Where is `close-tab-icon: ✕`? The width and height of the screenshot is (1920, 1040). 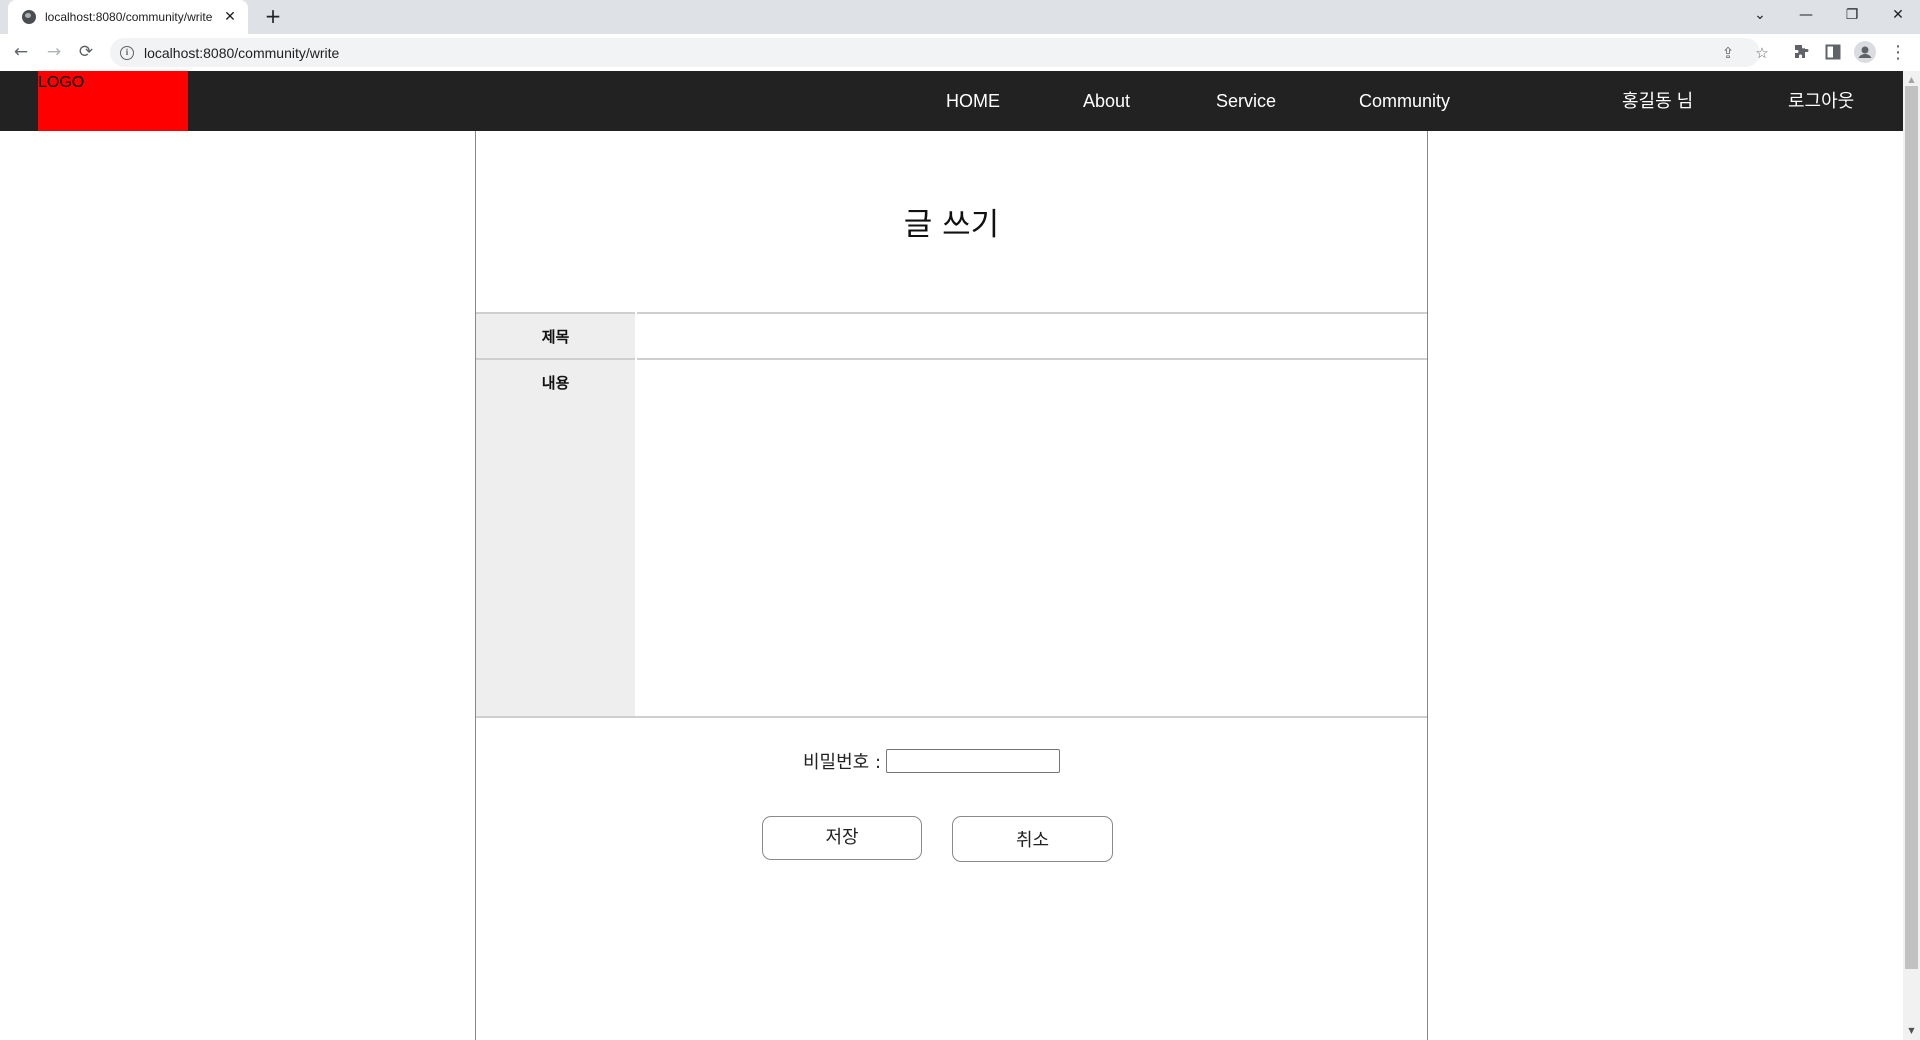
close-tab-icon: ✕ is located at coordinates (230, 17).